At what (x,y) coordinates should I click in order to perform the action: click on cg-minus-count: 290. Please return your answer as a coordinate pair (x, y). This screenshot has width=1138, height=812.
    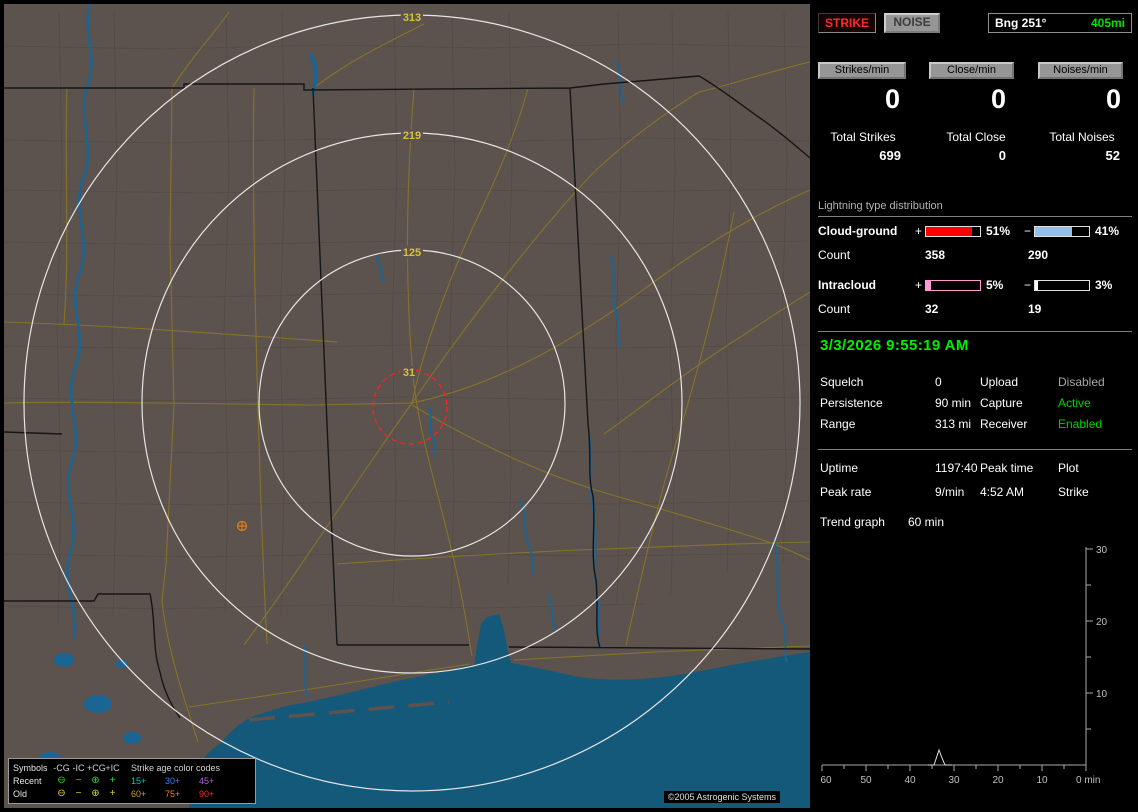
    Looking at the image, I should click on (1038, 255).